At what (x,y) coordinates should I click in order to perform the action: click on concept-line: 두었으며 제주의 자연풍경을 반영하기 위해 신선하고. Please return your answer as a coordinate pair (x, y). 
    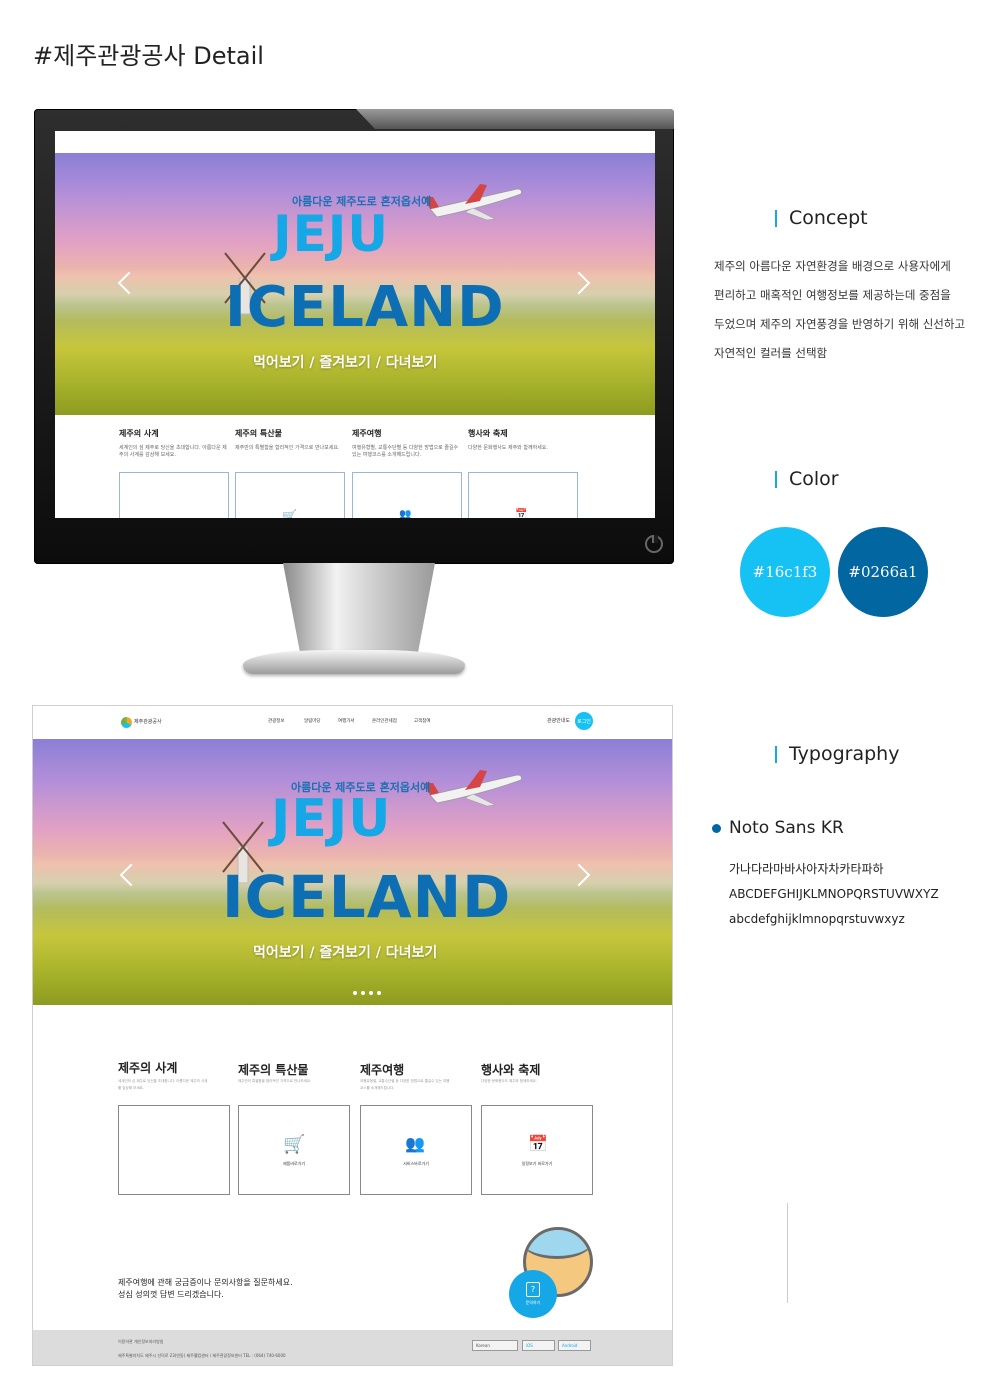
    Looking at the image, I should click on (840, 324).